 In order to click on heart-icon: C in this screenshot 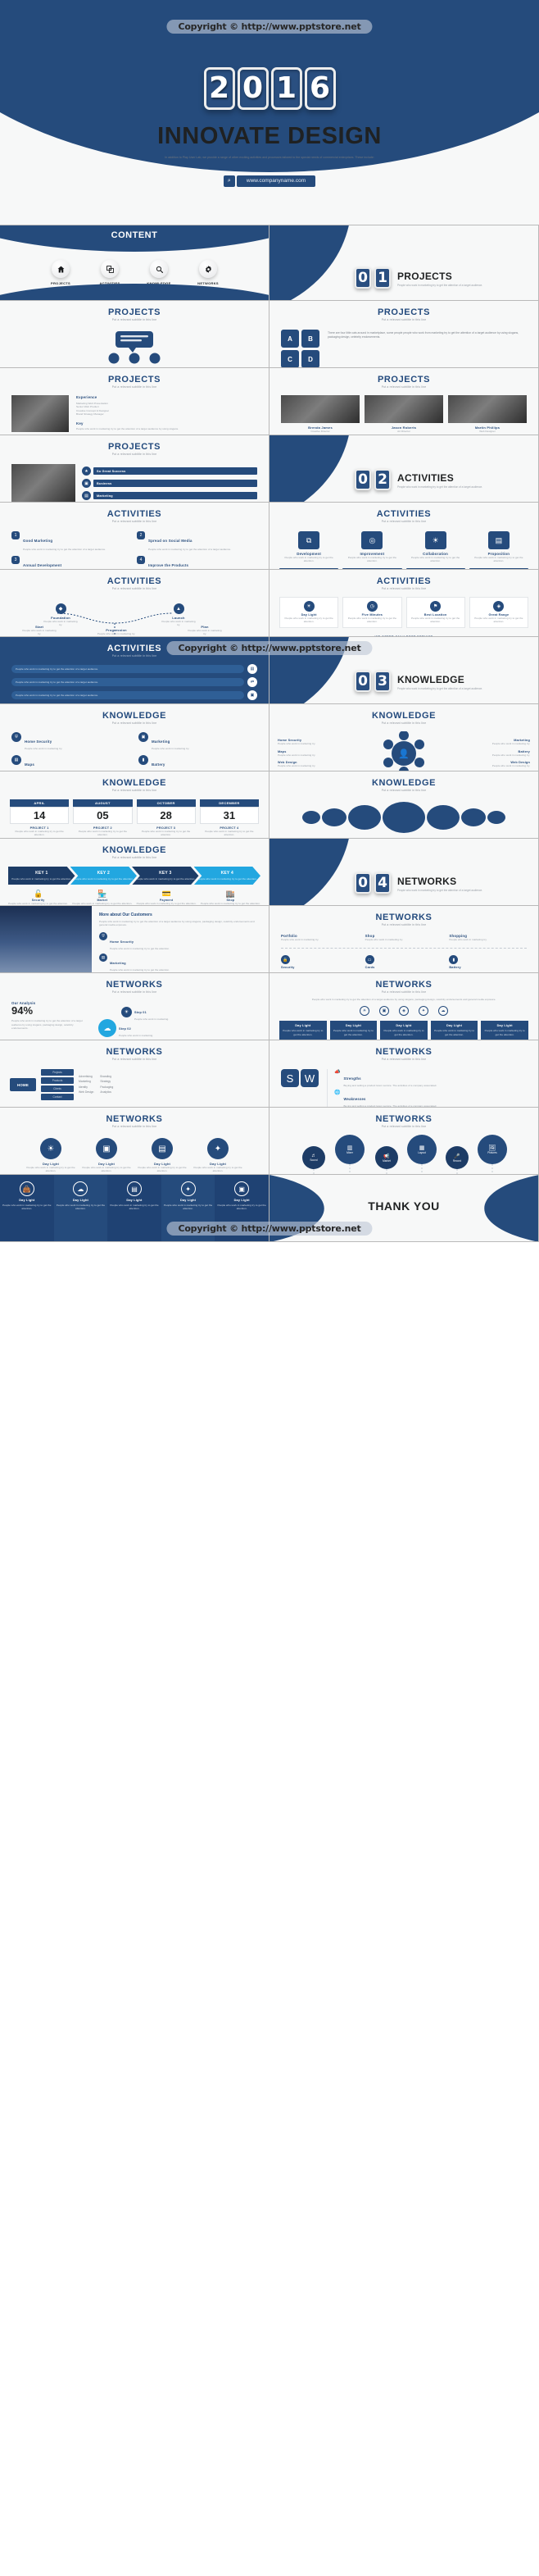, I will do `click(290, 358)`.